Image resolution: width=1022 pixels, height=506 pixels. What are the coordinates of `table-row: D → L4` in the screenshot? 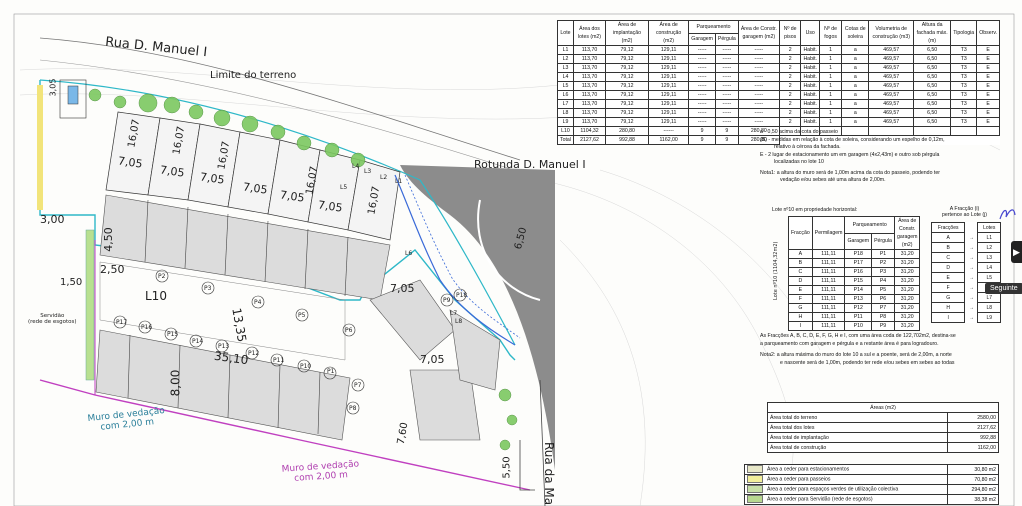 It's located at (965, 267).